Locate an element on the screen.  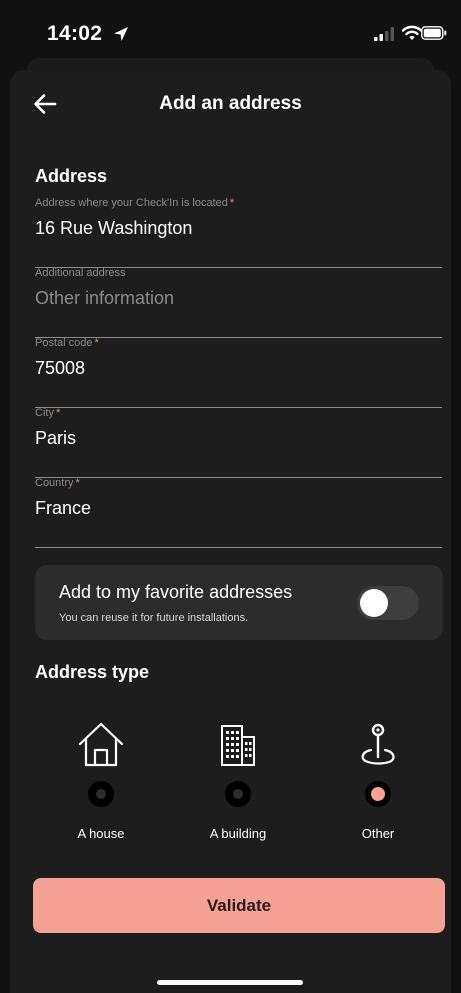
toggle-knob is located at coordinates (374, 603).